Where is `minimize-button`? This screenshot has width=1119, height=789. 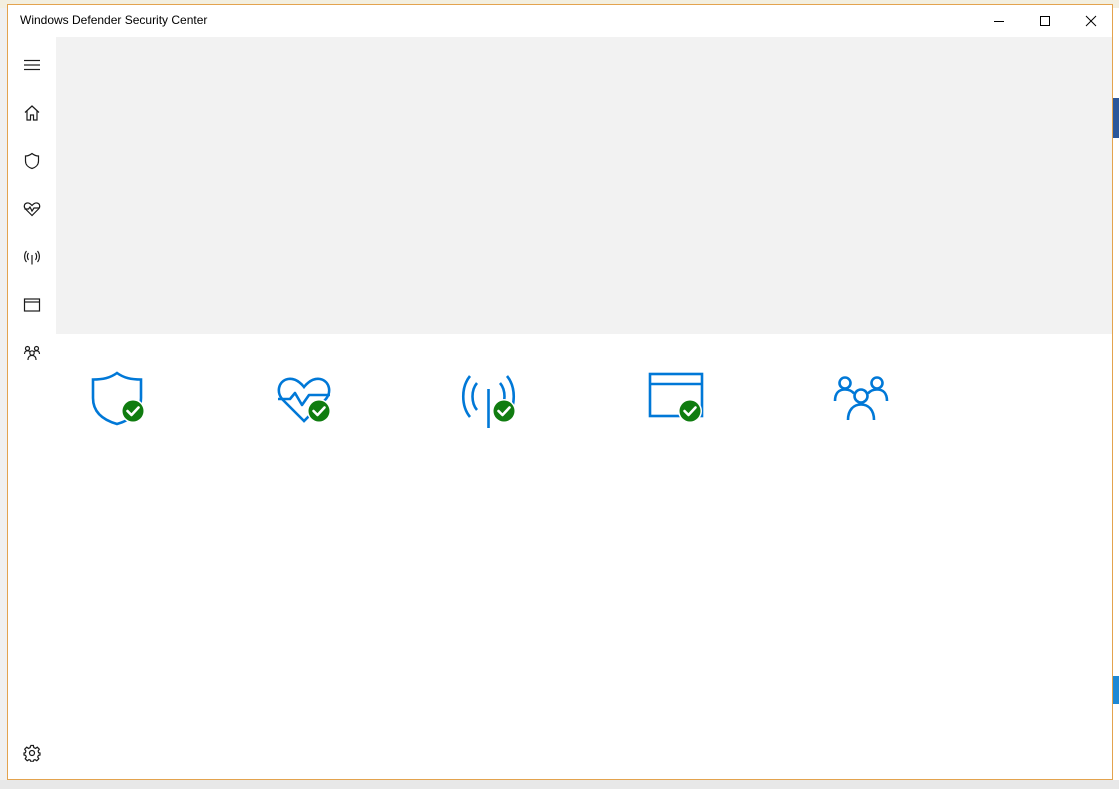 minimize-button is located at coordinates (999, 21).